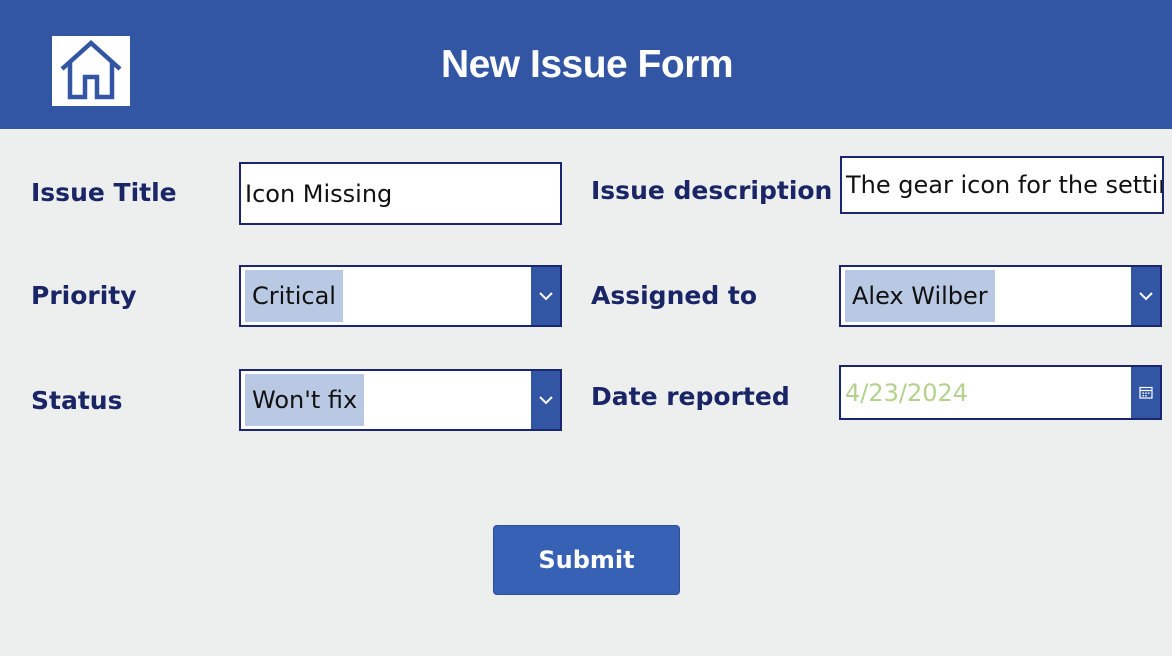 This screenshot has width=1172, height=656. I want to click on calendar-icon, so click(1145, 392).